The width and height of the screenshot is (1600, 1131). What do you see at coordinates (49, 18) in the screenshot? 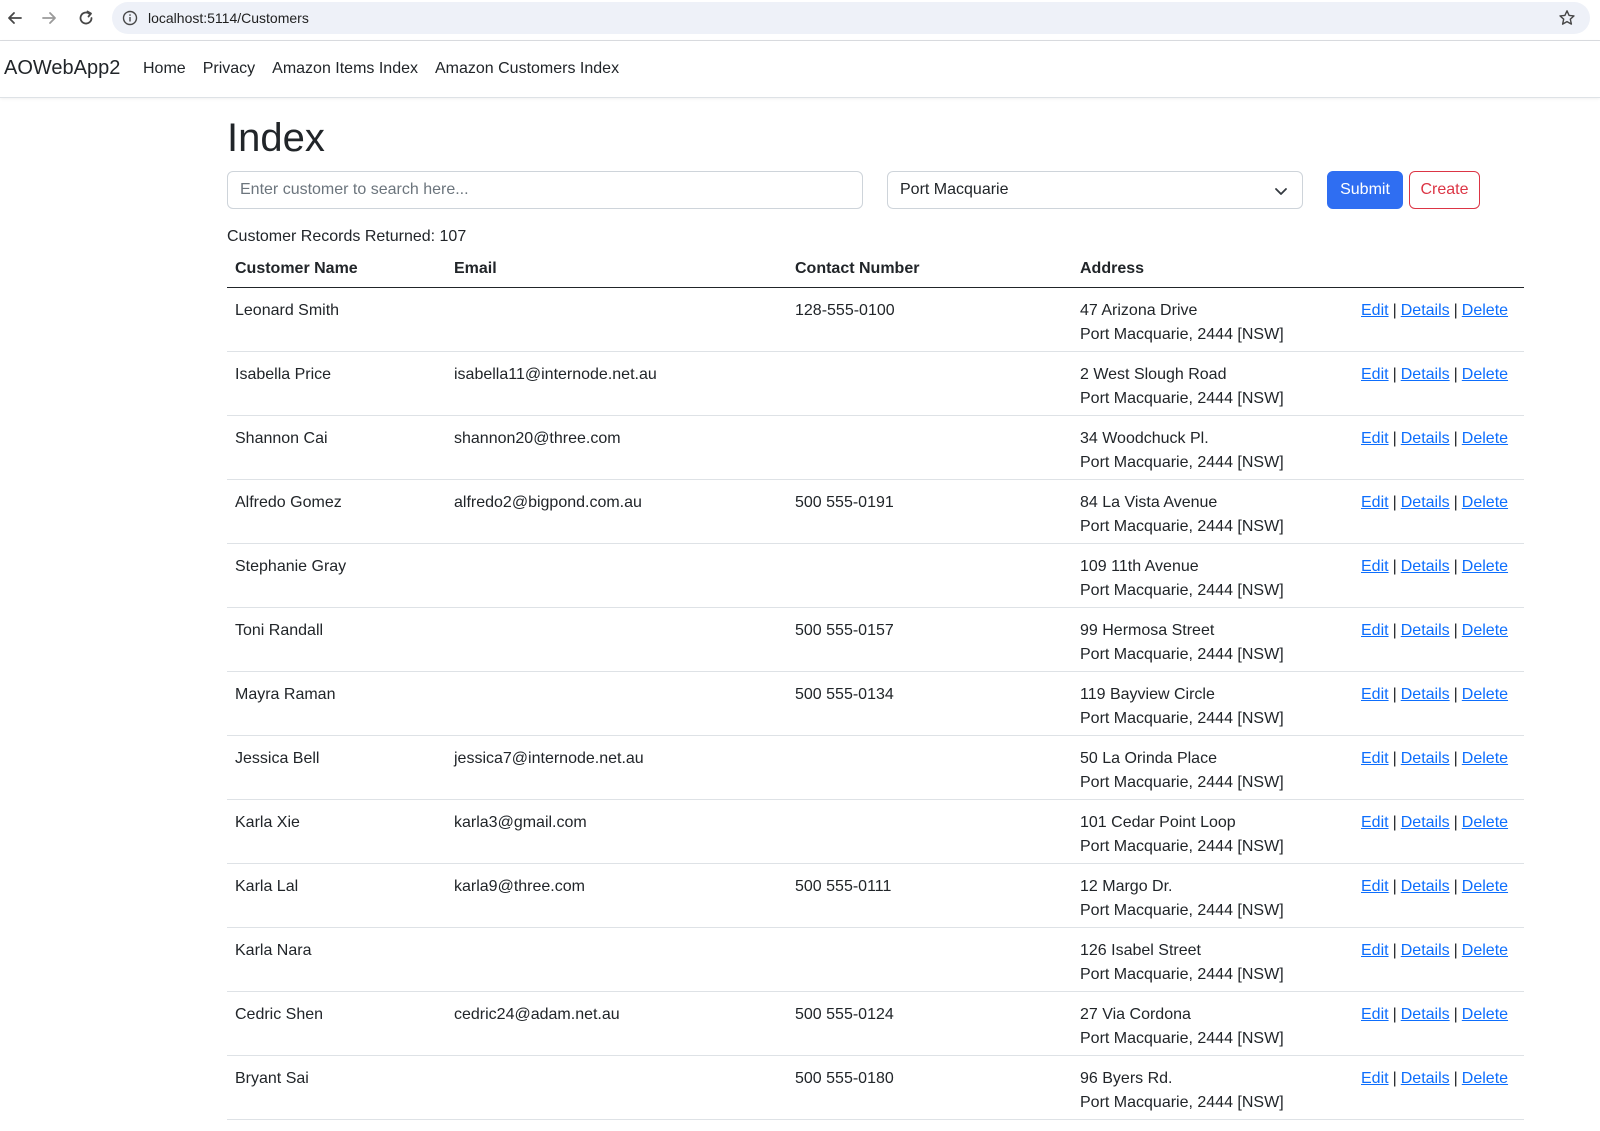
I see `forward-button` at bounding box center [49, 18].